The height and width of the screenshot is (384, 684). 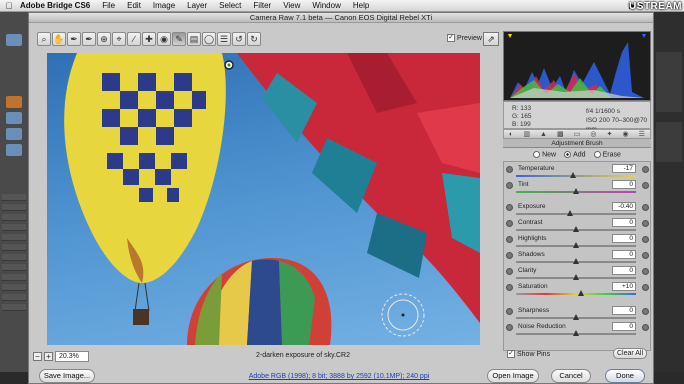 What do you see at coordinates (491, 39) in the screenshot?
I see `fullscreen-button: ⇗` at bounding box center [491, 39].